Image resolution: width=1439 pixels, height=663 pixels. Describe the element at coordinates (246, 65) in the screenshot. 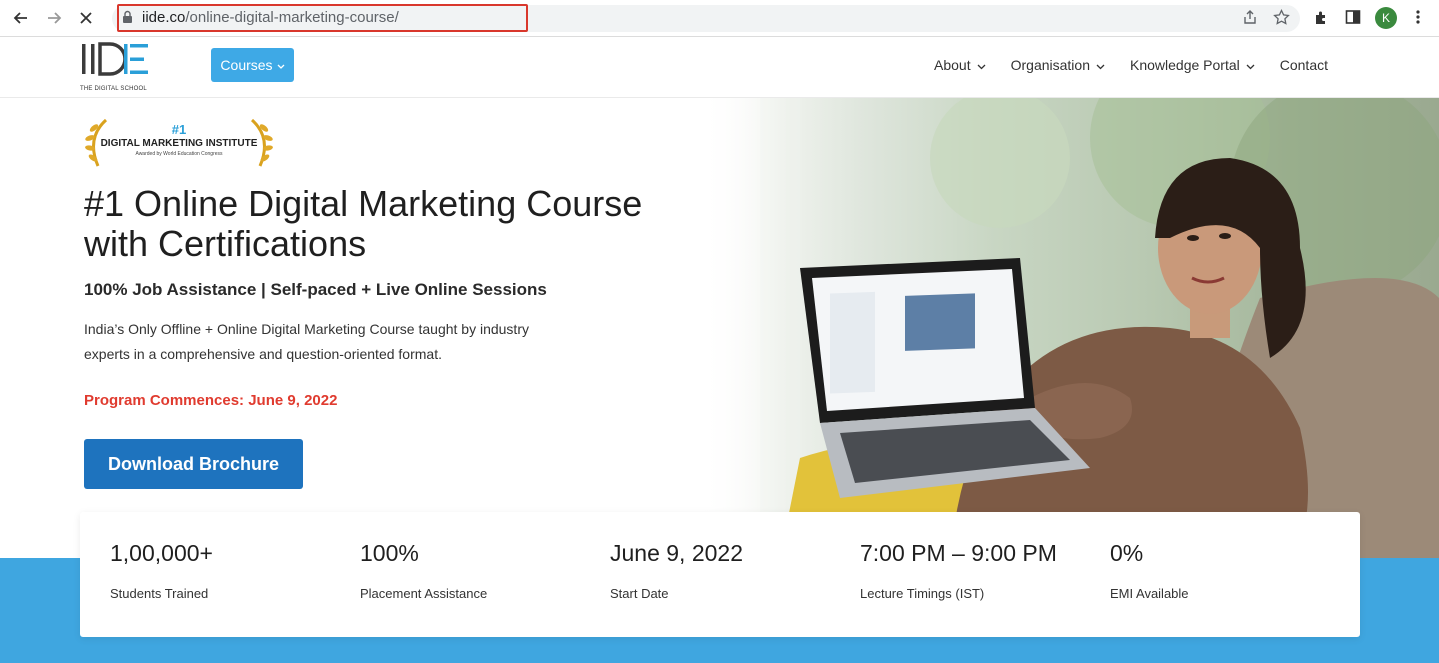

I see `courses-label: Courses` at that location.